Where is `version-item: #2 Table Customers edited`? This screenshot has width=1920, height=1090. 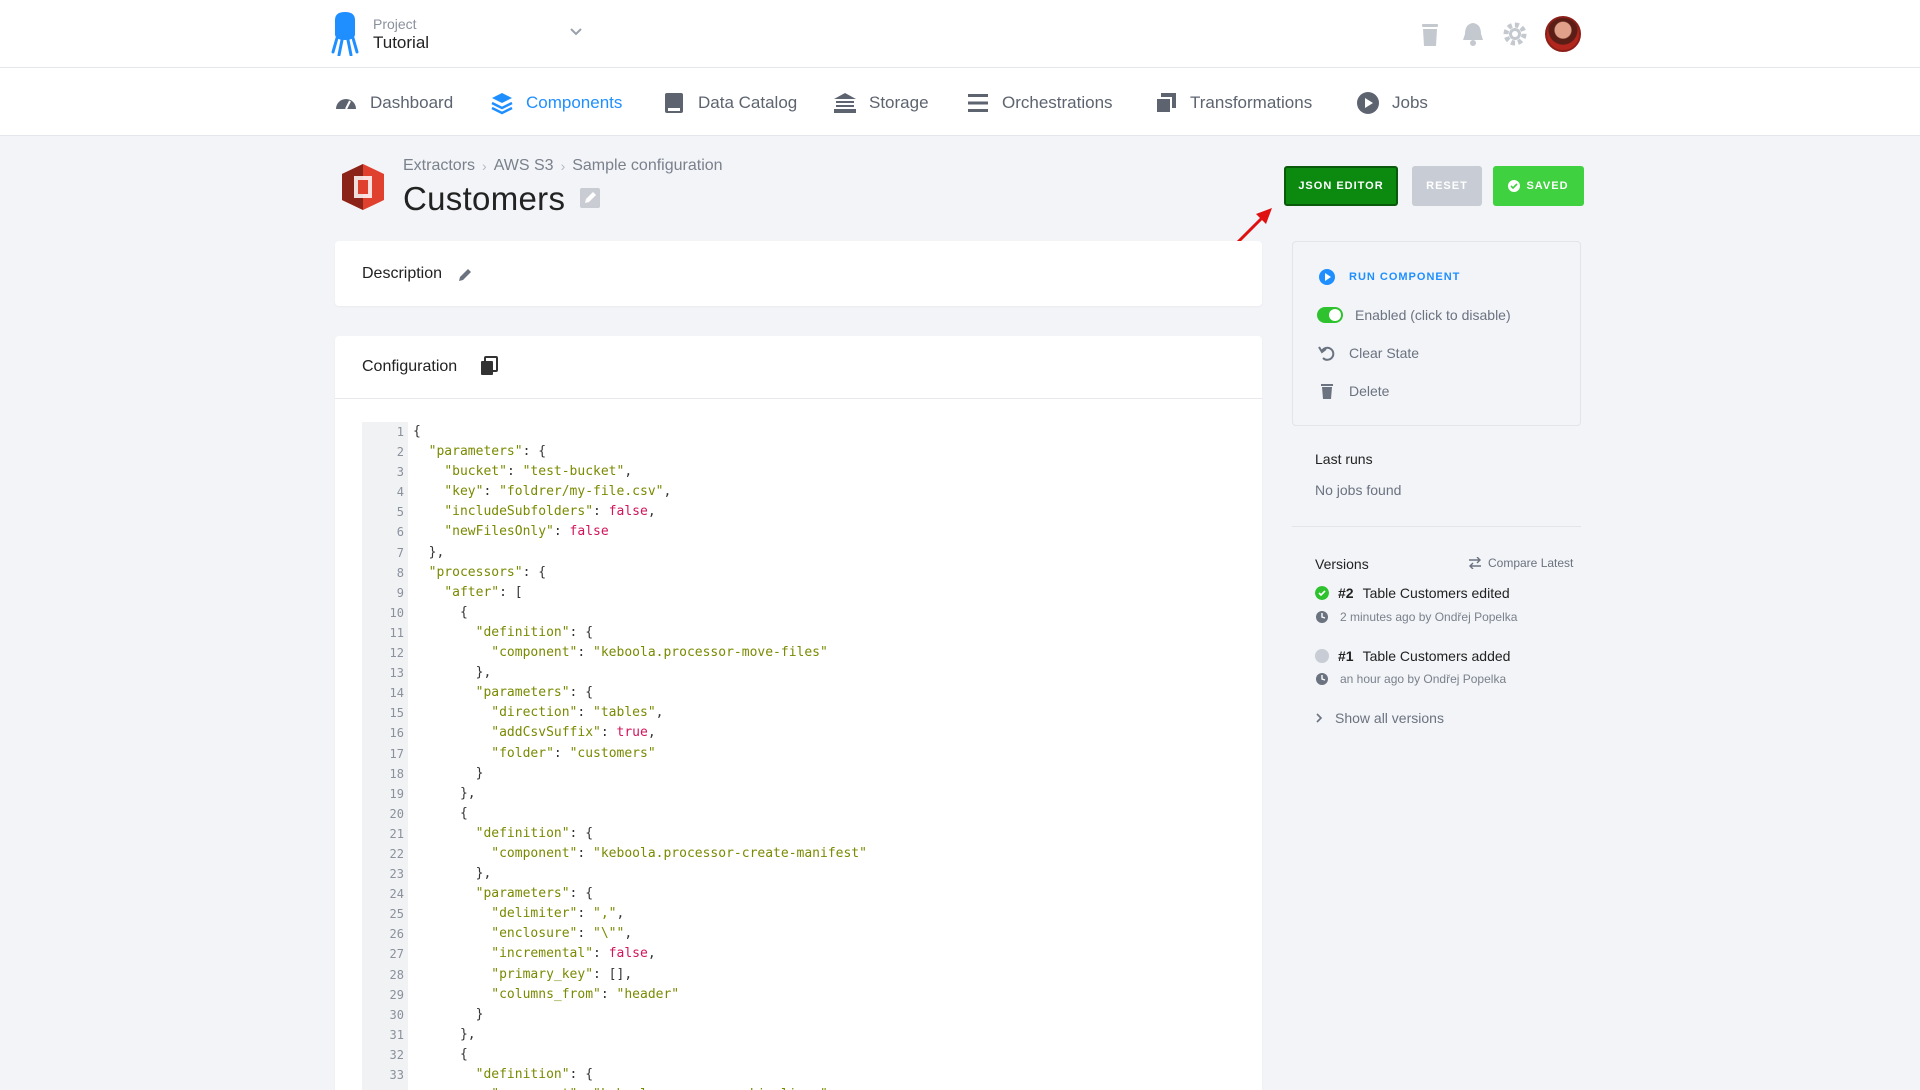
version-item: #2 Table Customers edited is located at coordinates (1412, 593).